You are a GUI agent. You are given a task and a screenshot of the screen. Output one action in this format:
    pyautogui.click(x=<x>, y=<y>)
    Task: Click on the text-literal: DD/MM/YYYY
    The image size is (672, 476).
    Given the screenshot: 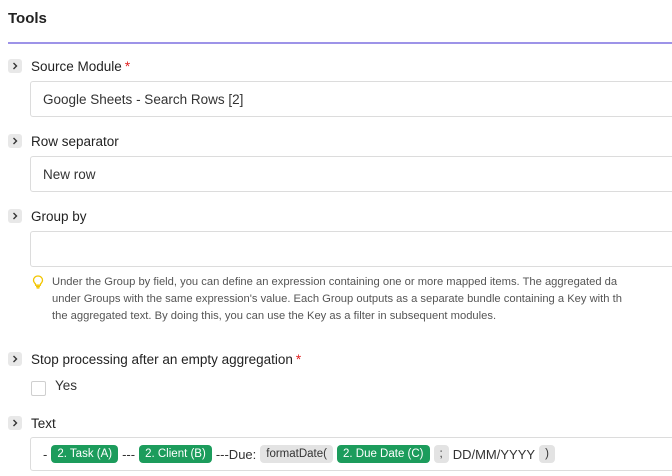 What is the action you would take?
    pyautogui.click(x=494, y=454)
    